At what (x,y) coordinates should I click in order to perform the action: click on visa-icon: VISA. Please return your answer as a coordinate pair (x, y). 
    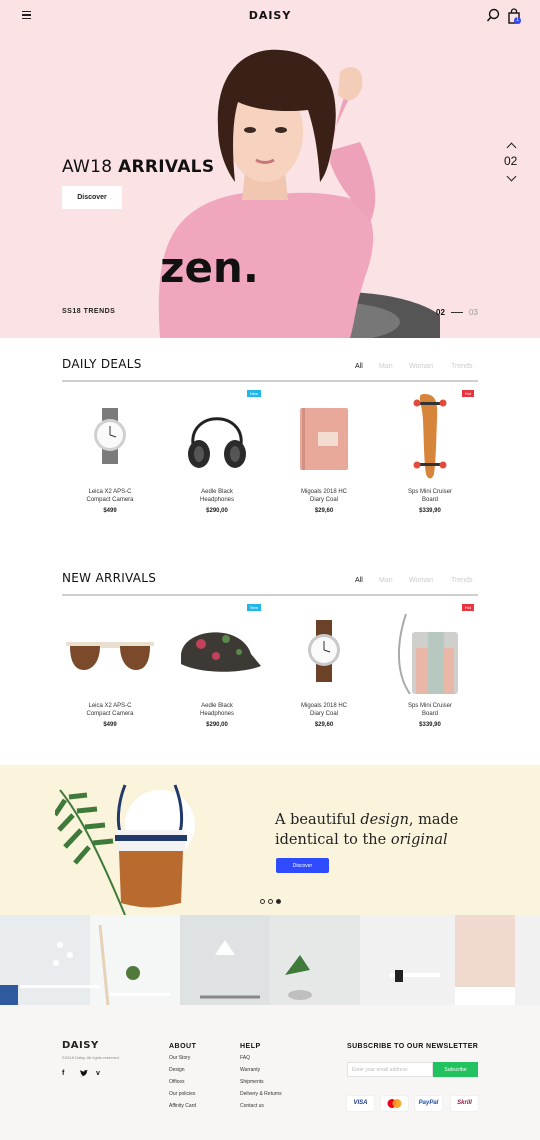
    Looking at the image, I should click on (360, 1103).